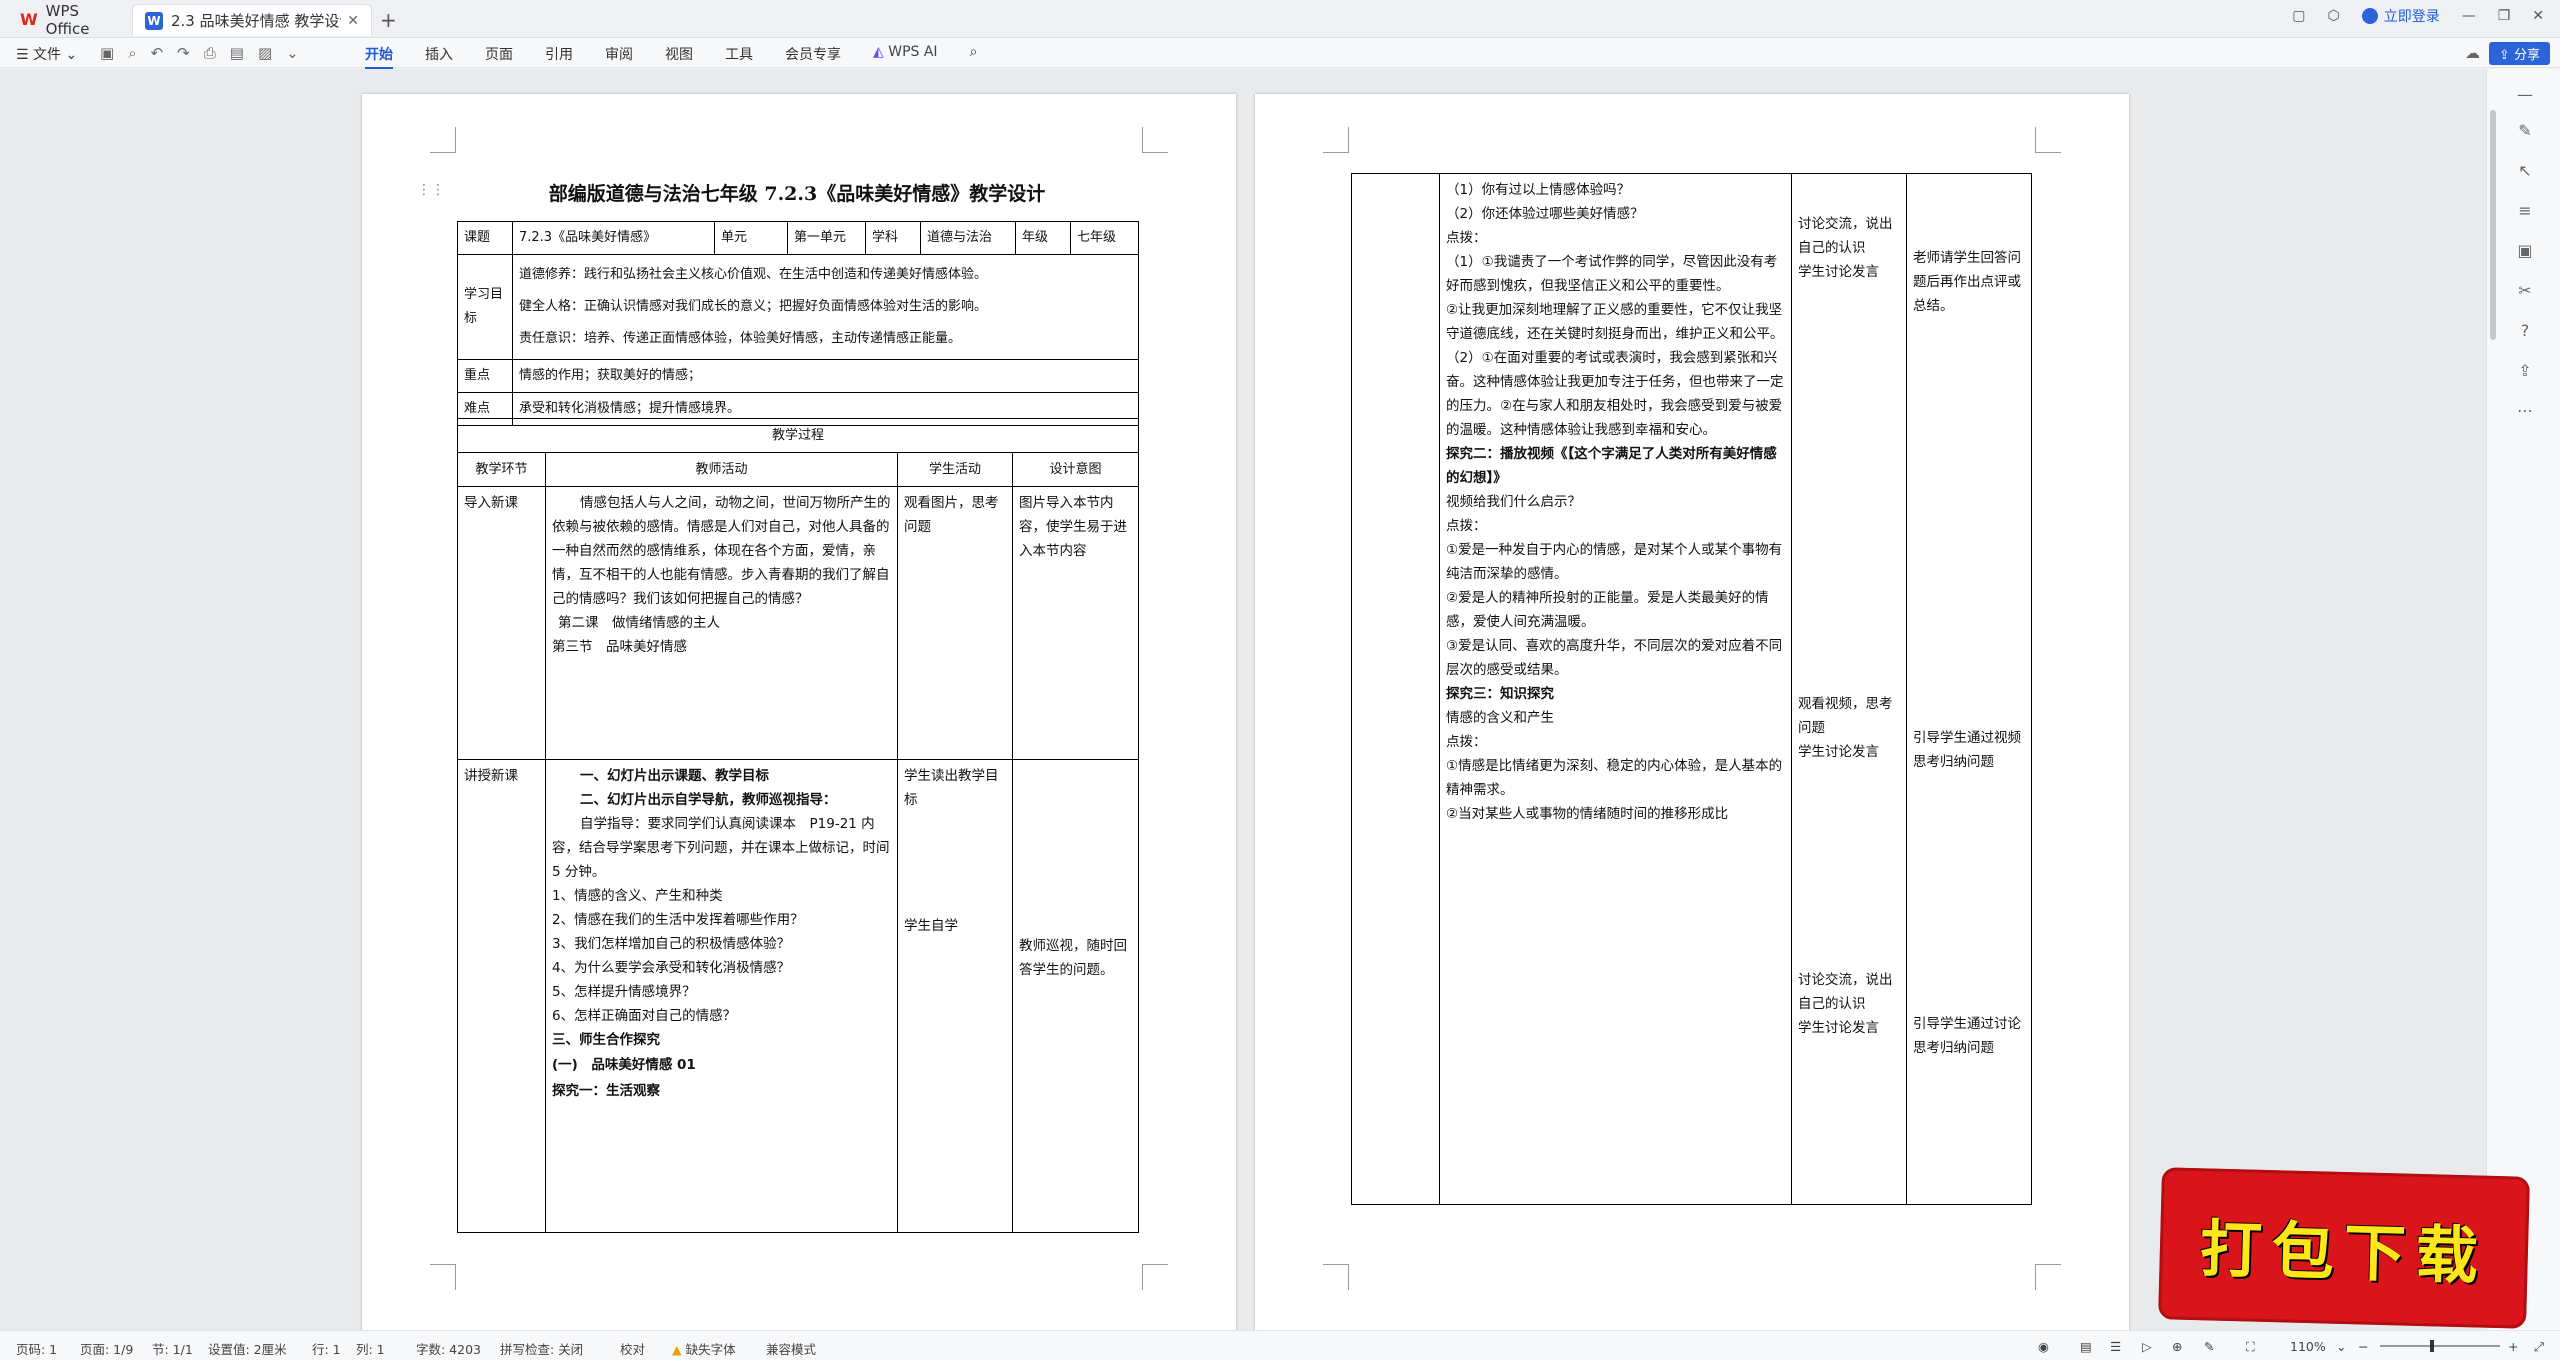 This screenshot has height=1360, width=2560. I want to click on more-dropdown-icon: ⌄, so click(292, 53).